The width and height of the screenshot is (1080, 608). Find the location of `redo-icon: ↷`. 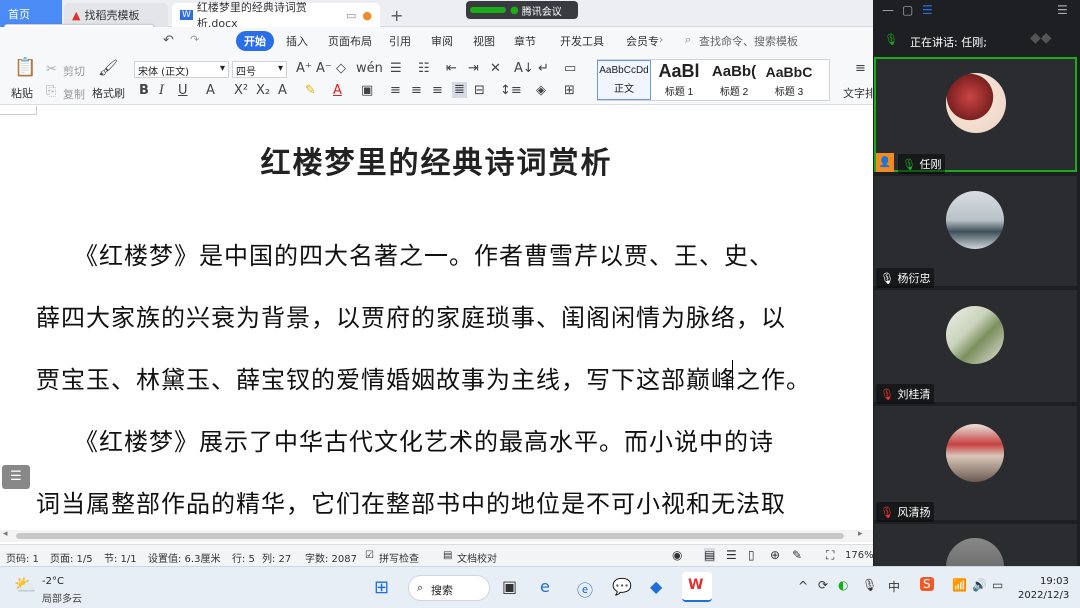

redo-icon: ↷ is located at coordinates (194, 39).